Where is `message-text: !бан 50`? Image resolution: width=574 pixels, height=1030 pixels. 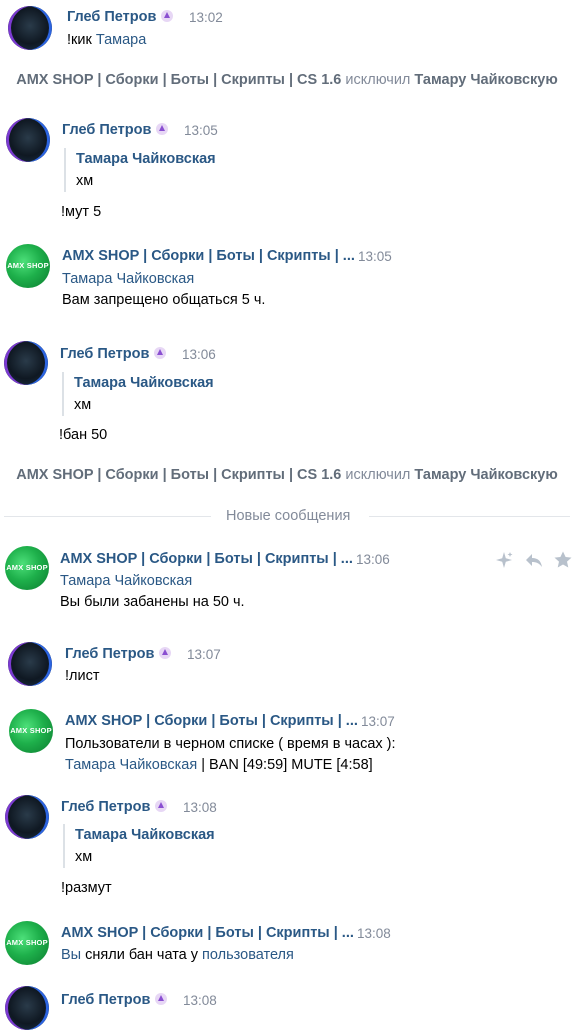
message-text: !бан 50 is located at coordinates (83, 435).